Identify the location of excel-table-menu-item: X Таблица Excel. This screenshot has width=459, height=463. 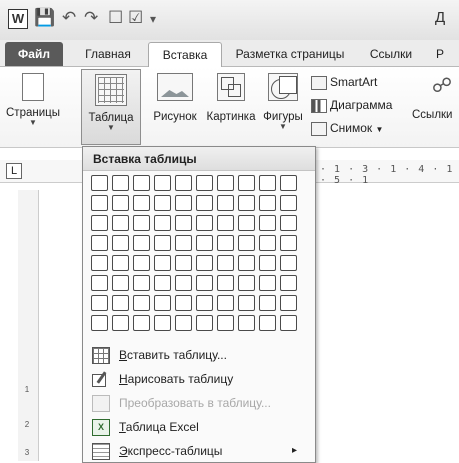
(199, 427).